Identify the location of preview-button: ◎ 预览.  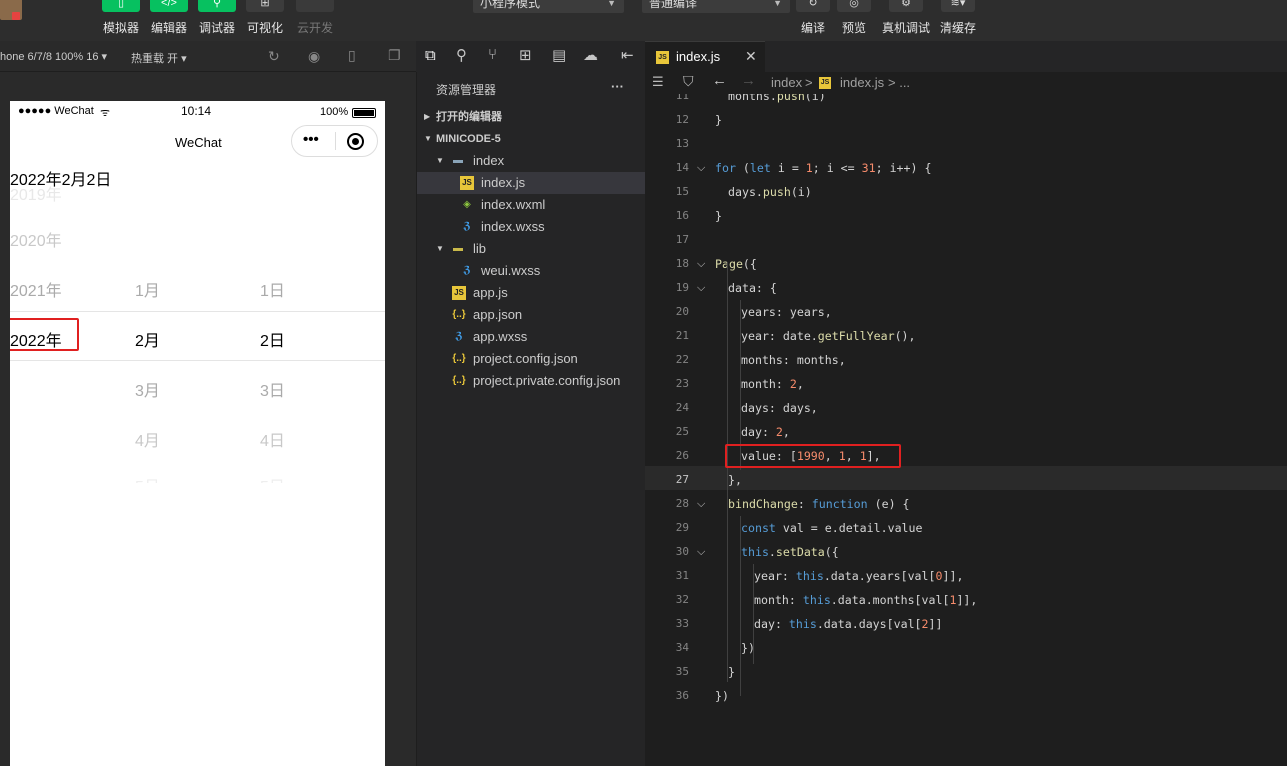
(854, 20).